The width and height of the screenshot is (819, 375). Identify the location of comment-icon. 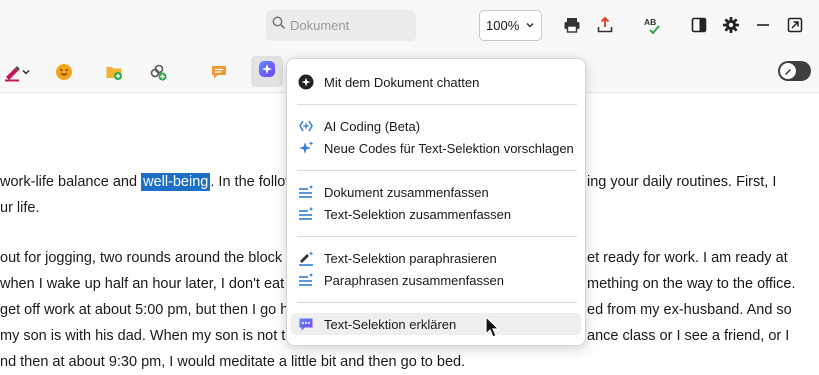
(219, 72).